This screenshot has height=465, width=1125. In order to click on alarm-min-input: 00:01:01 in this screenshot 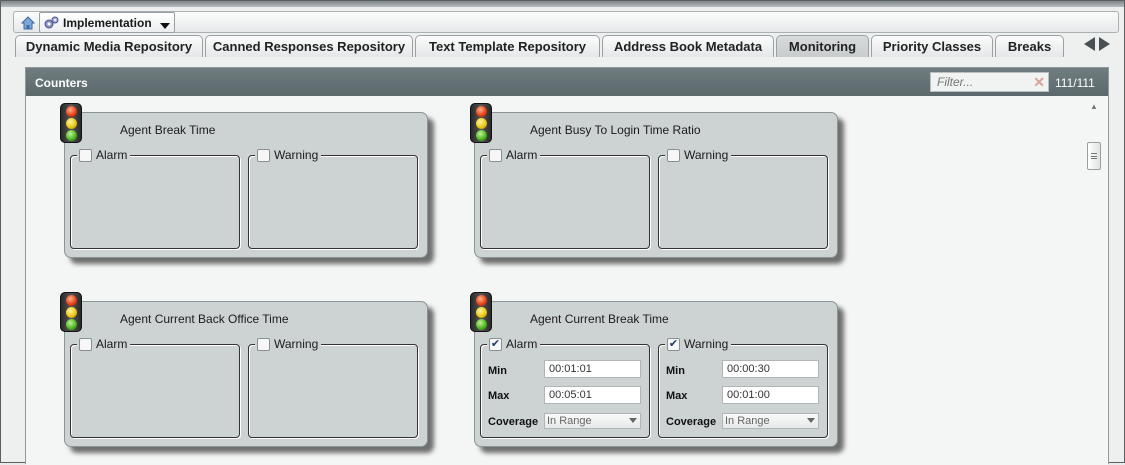, I will do `click(592, 369)`.